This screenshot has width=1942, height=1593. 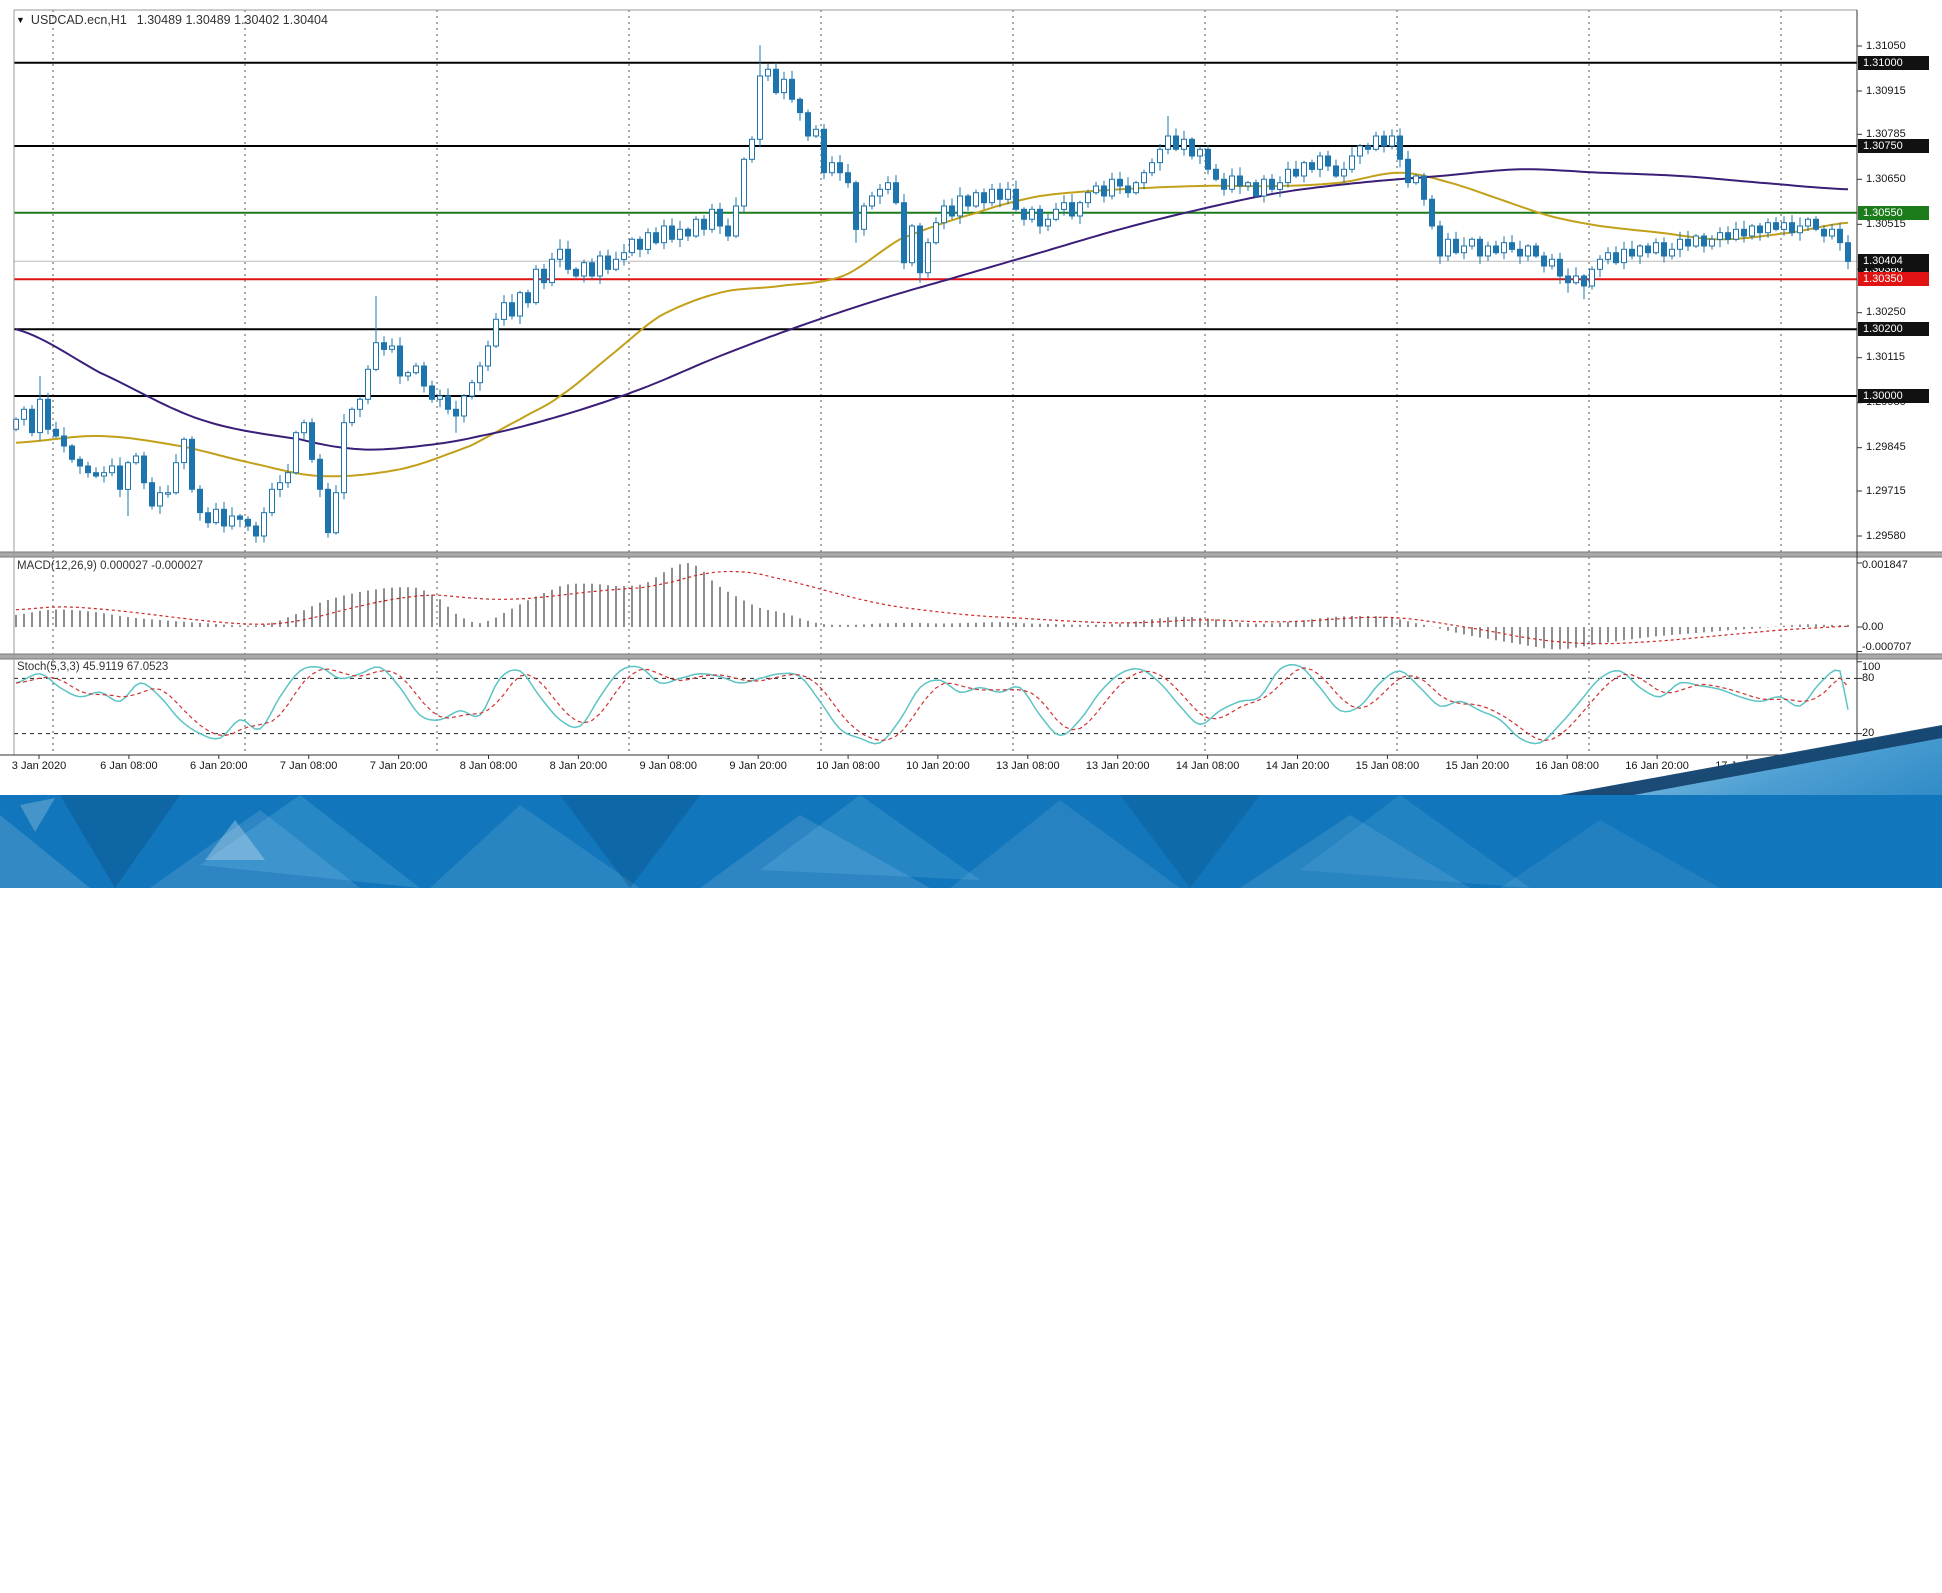 I want to click on price-level-badge: 1.30000, so click(x=1893, y=396).